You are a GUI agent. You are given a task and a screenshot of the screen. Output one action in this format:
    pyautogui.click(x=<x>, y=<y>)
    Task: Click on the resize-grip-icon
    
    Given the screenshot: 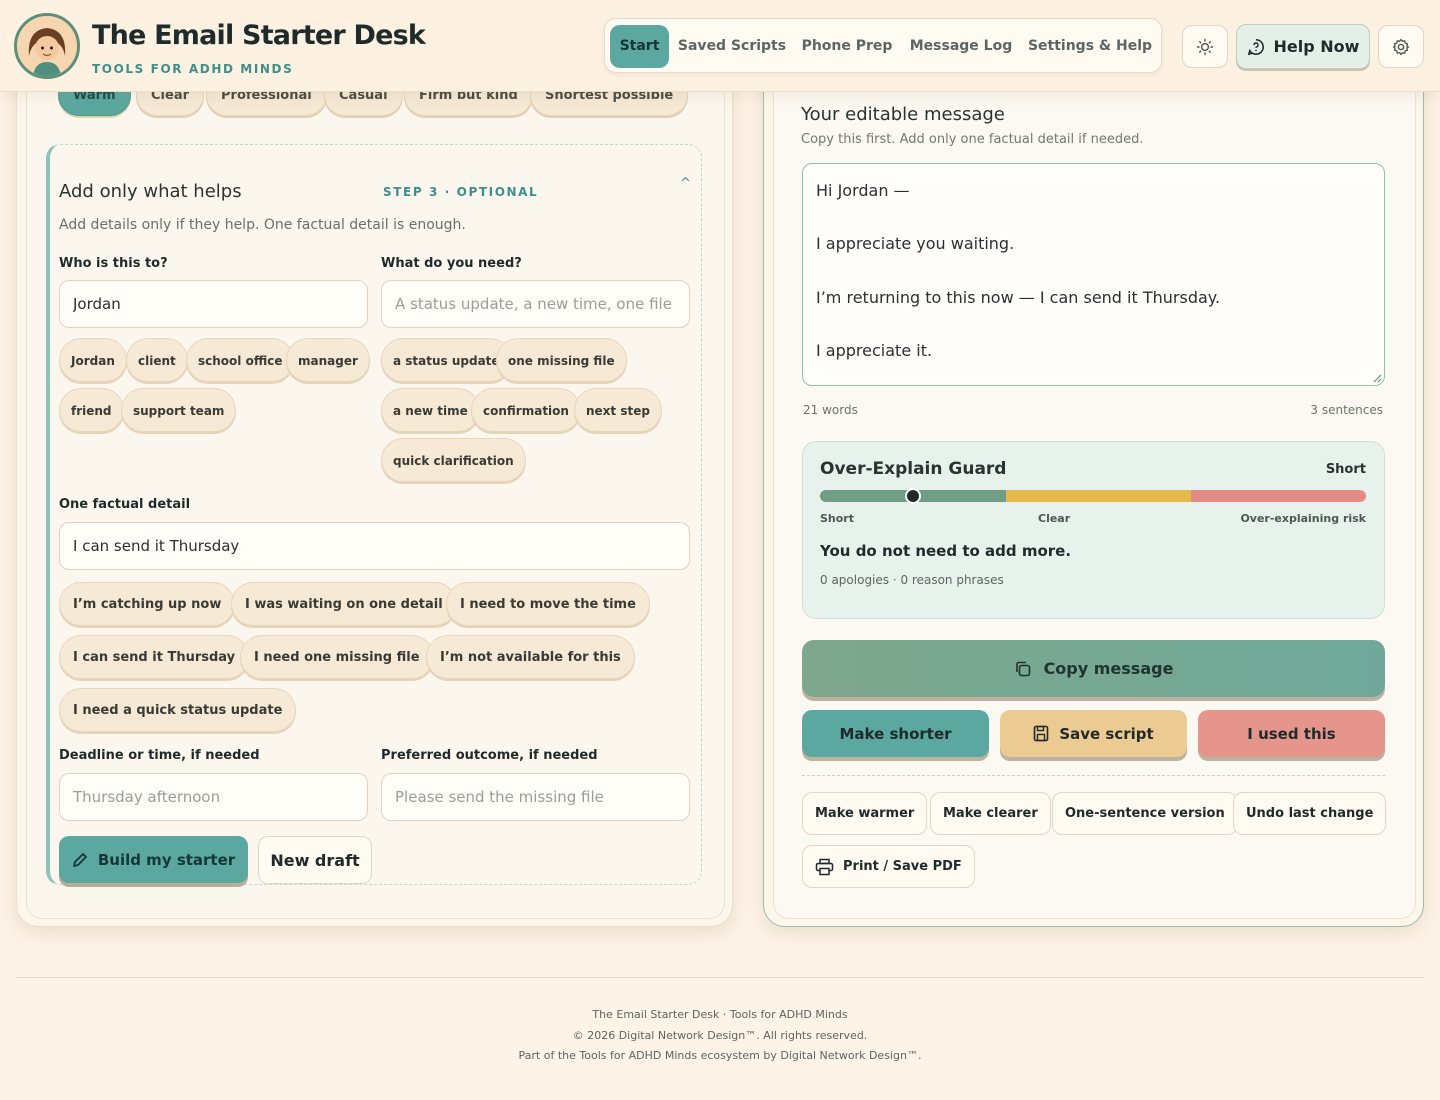 What is the action you would take?
    pyautogui.click(x=1377, y=378)
    